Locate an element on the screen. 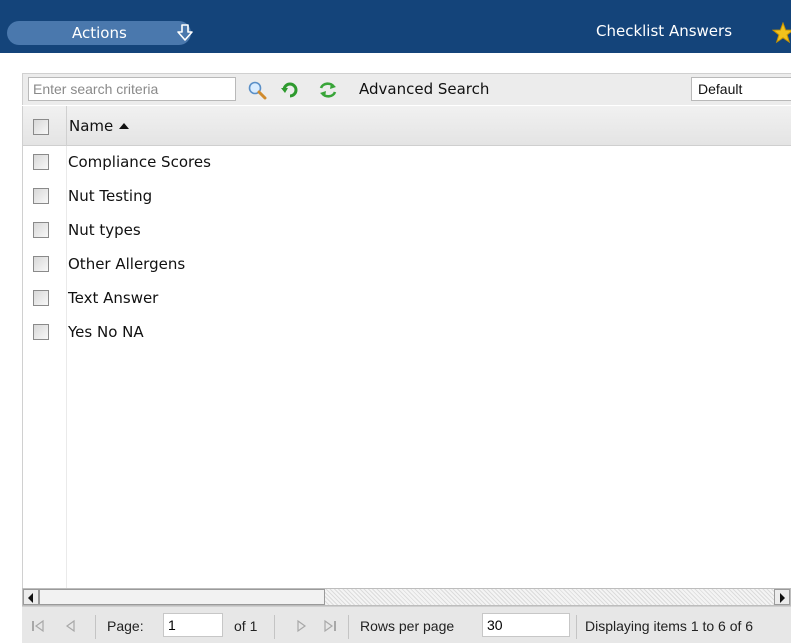 This screenshot has width=791, height=643. page-label: Page: is located at coordinates (125, 626).